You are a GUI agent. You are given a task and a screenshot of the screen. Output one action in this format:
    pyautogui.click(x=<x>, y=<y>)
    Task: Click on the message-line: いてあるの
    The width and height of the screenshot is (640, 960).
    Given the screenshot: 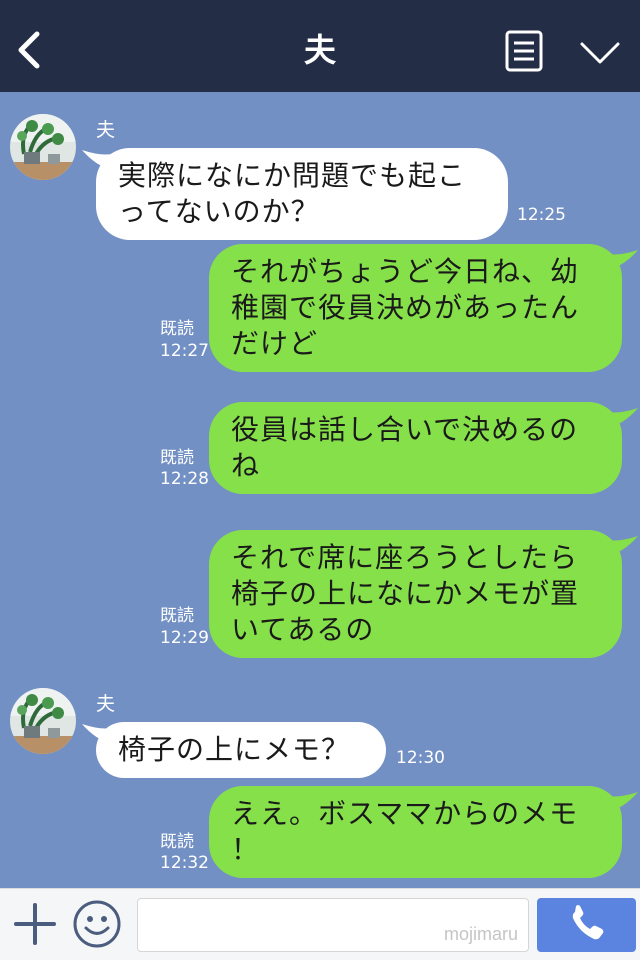 What is the action you would take?
    pyautogui.click(x=303, y=629)
    